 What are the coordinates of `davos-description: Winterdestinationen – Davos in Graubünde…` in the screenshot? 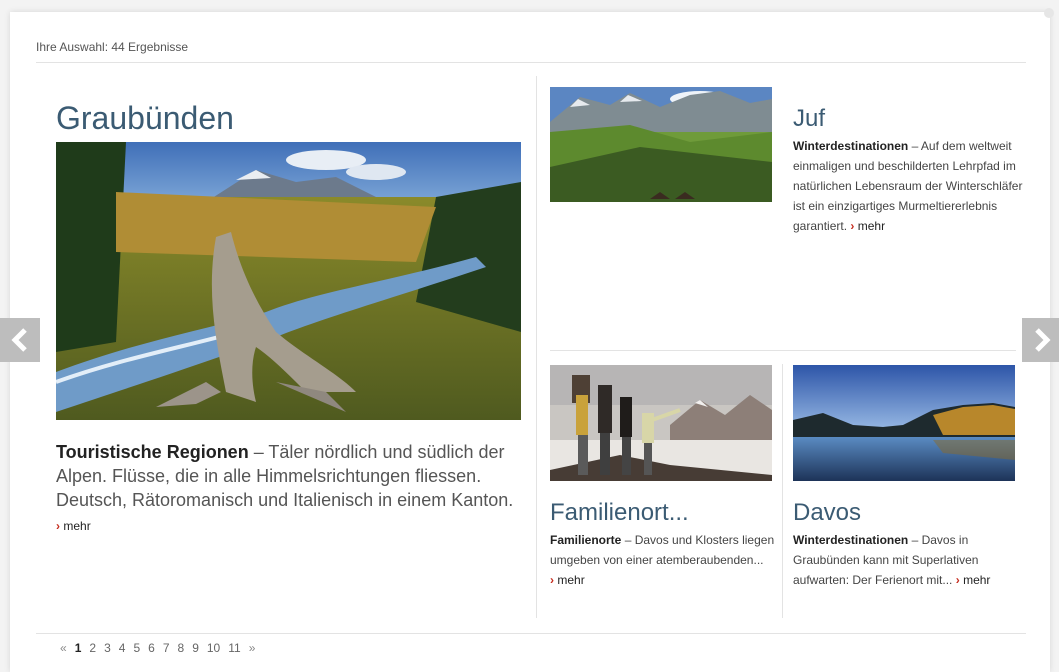 It's located at (906, 560).